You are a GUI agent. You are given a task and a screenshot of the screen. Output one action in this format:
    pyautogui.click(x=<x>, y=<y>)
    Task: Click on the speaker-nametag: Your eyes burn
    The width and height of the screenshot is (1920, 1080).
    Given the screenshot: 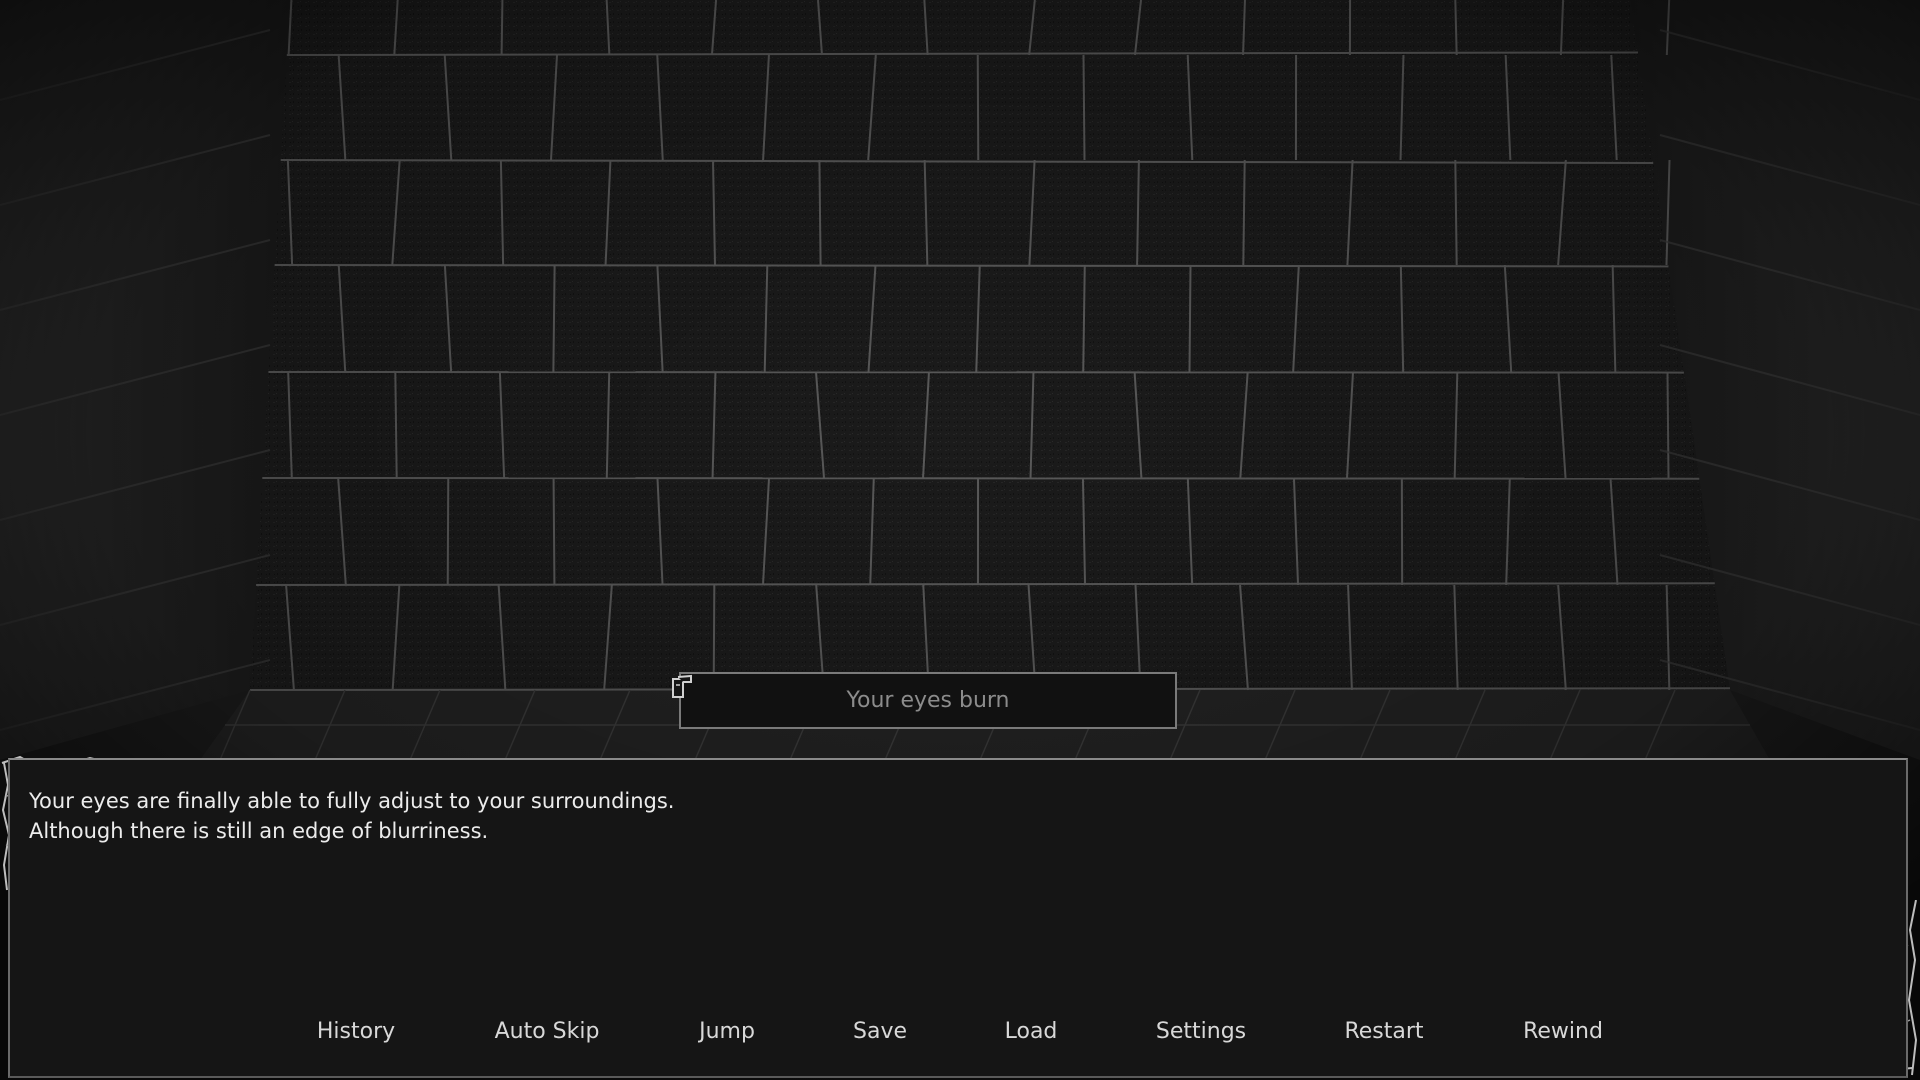 What is the action you would take?
    pyautogui.click(x=928, y=700)
    